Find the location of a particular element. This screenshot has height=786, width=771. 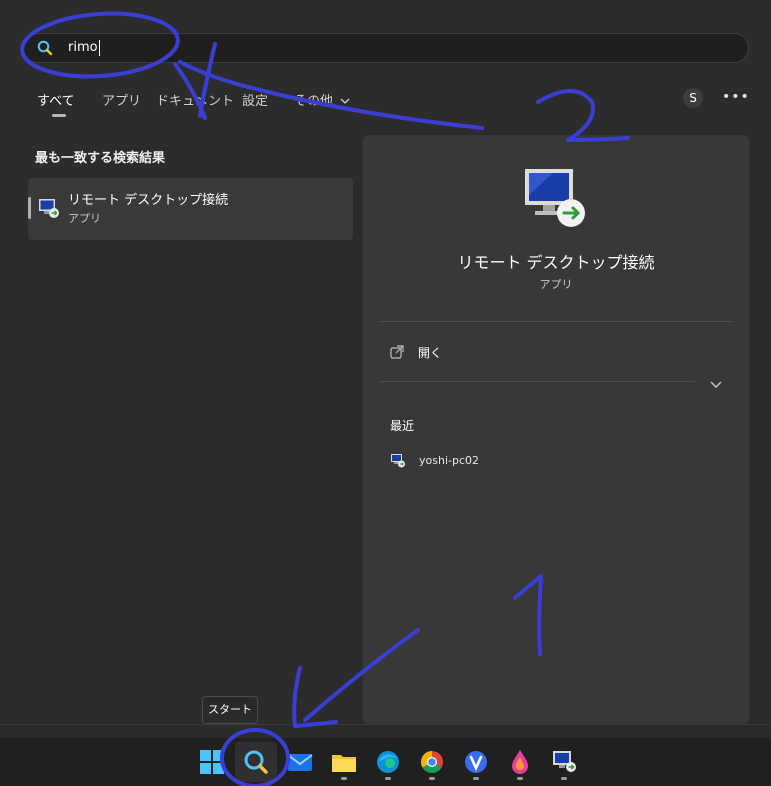

file-explorer-icon is located at coordinates (344, 763).